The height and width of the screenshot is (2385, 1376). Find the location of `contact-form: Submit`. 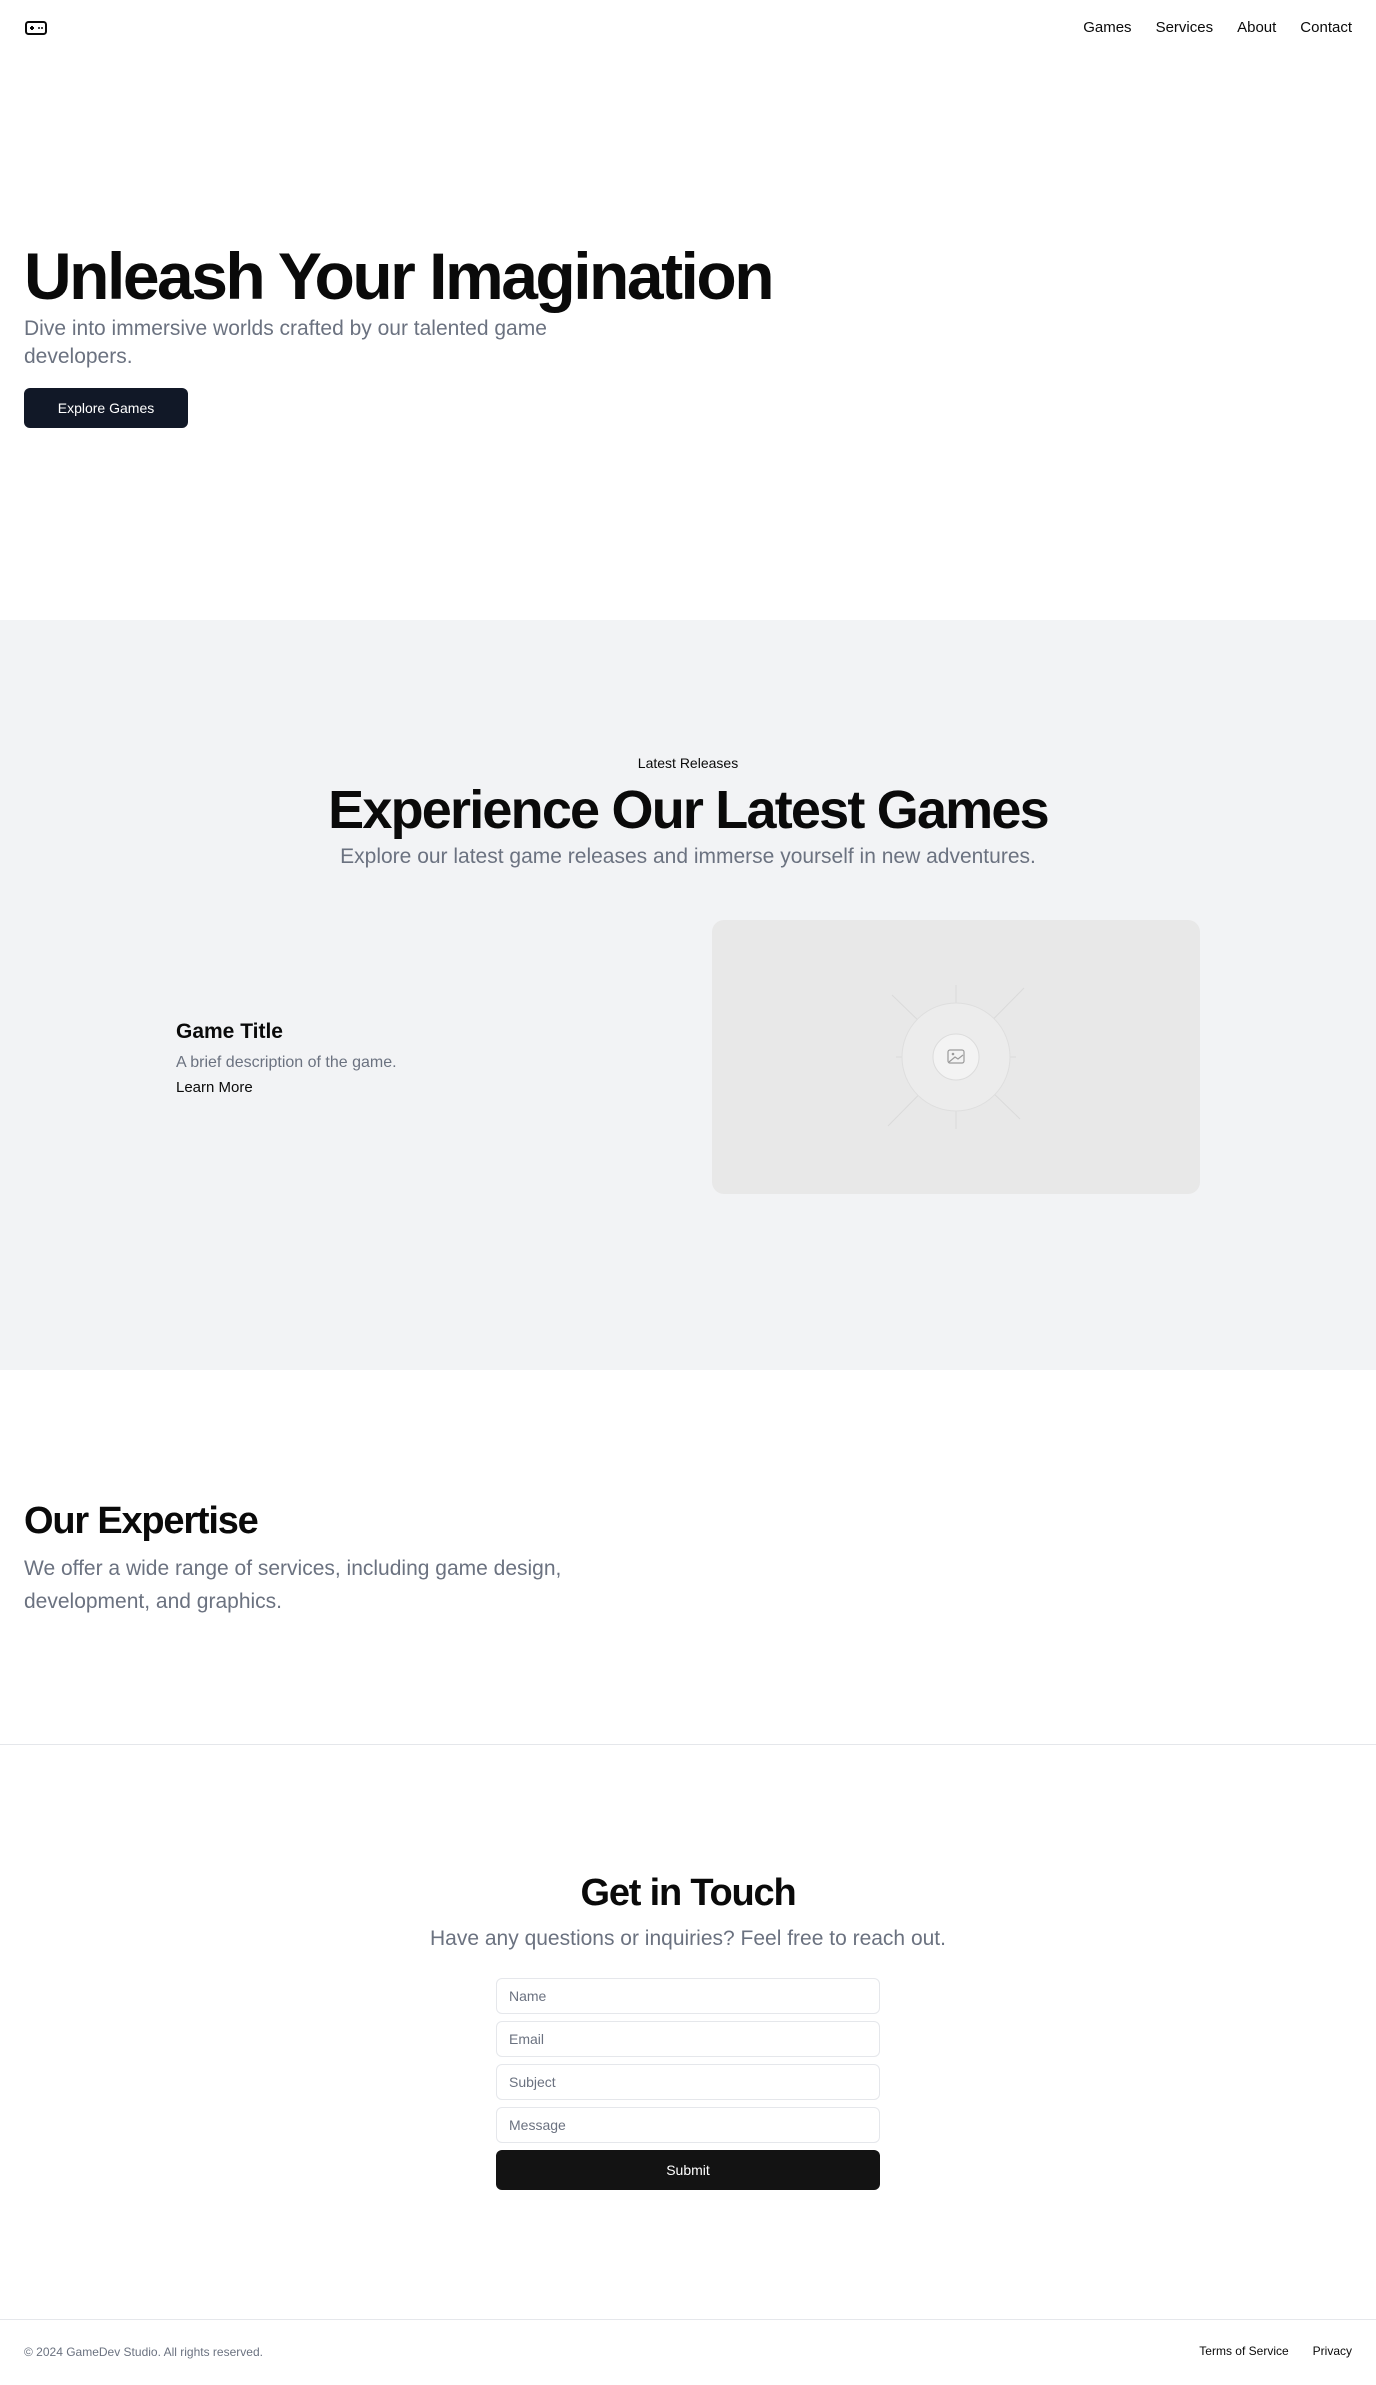

contact-form: Submit is located at coordinates (688, 2084).